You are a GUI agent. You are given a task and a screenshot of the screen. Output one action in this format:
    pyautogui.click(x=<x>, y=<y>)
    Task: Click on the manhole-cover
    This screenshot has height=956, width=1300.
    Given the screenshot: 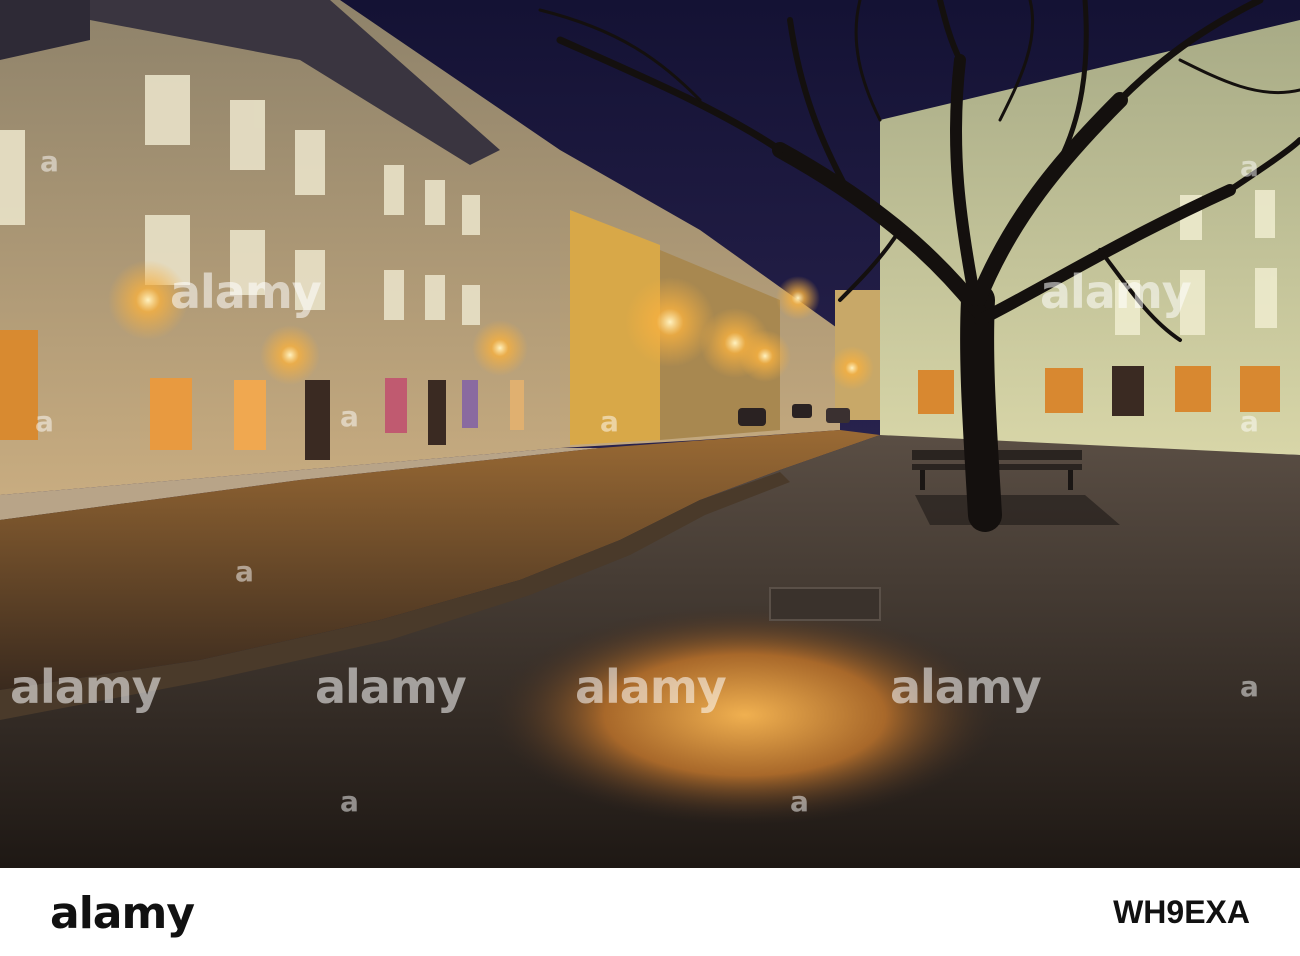 What is the action you would take?
    pyautogui.click(x=825, y=604)
    